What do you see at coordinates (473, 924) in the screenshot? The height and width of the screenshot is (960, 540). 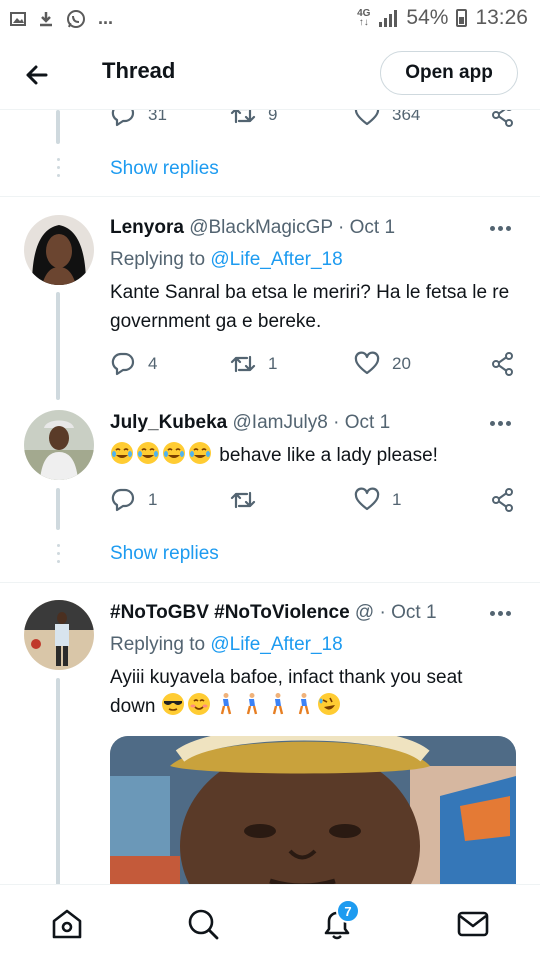 I see `messages-mail-icon` at bounding box center [473, 924].